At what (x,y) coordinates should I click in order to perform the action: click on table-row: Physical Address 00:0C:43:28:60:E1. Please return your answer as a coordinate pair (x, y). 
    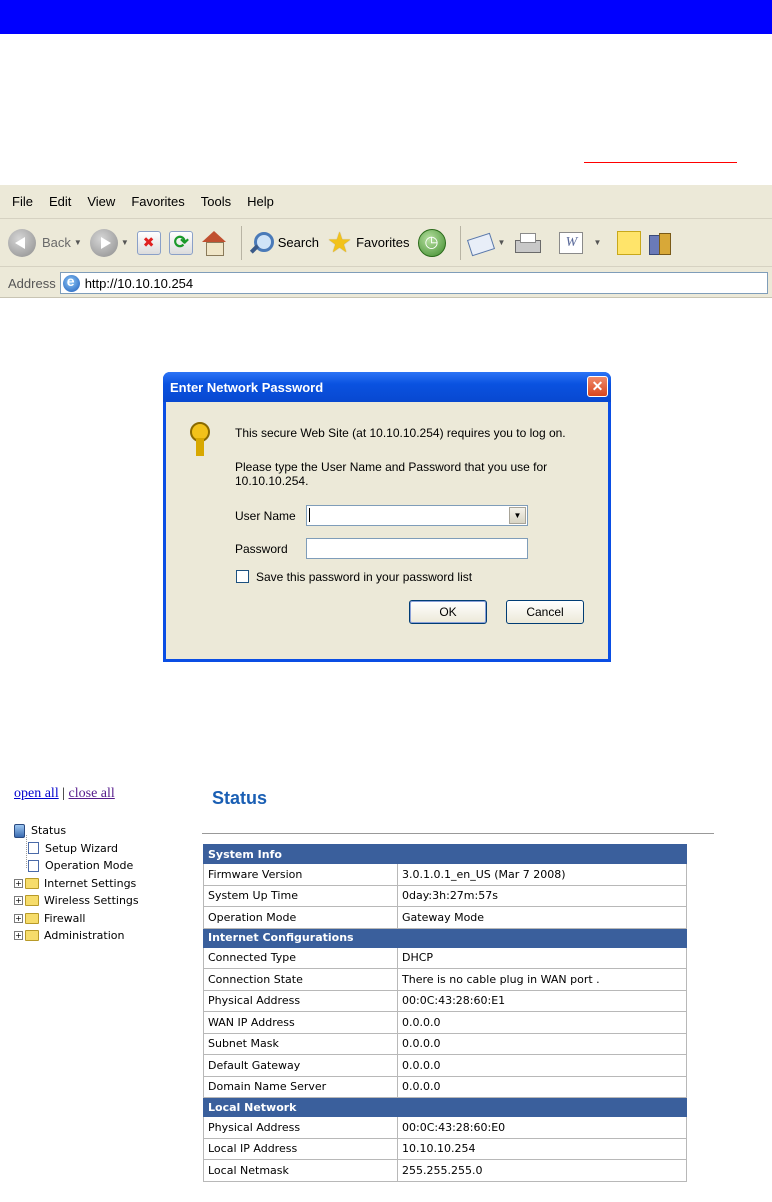
    Looking at the image, I should click on (445, 1000).